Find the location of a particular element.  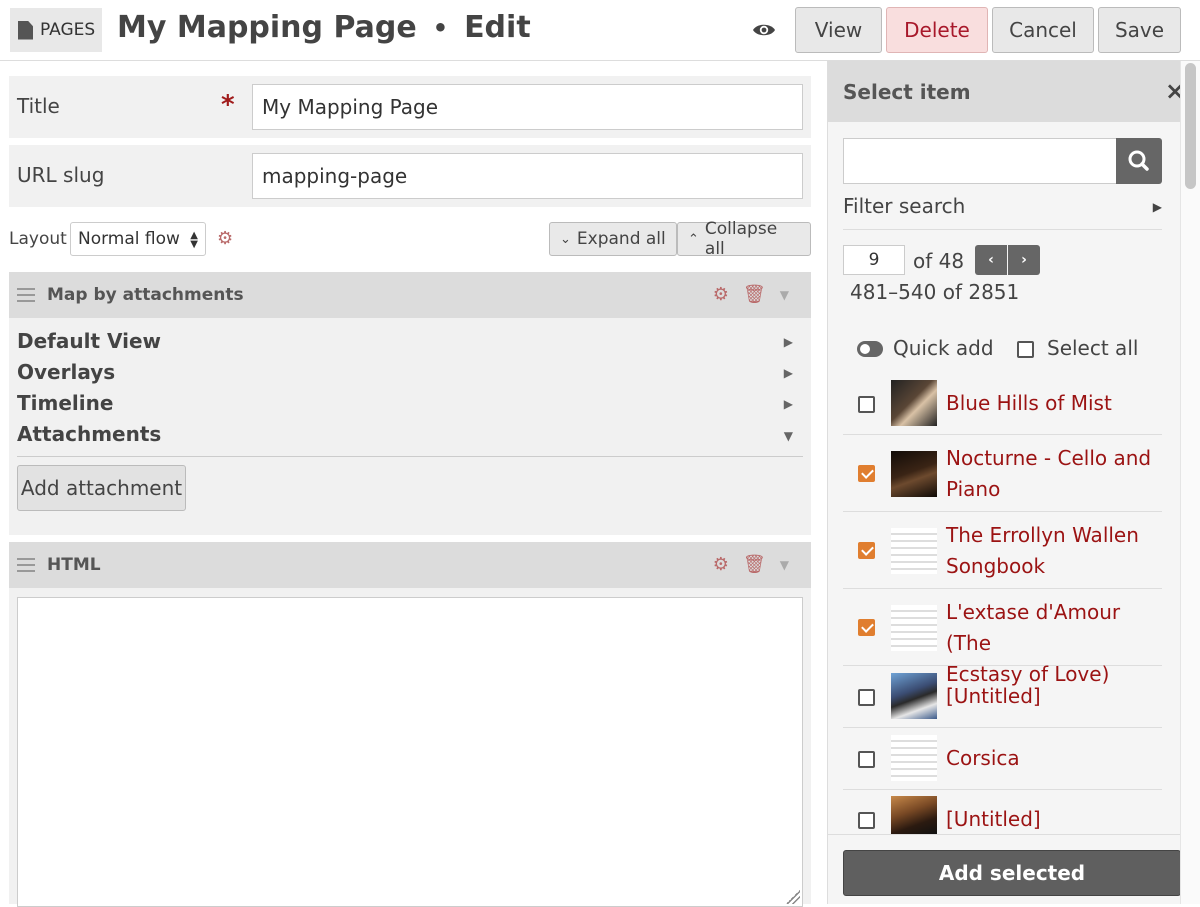

layout-label: Layout is located at coordinates (38, 239).